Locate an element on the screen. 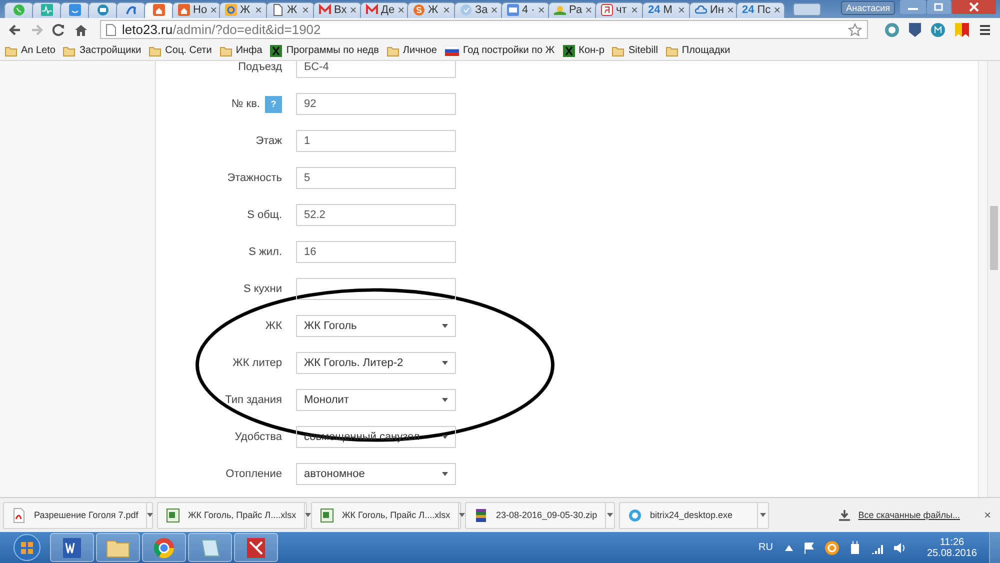 This screenshot has width=1000, height=563. bookmark: Программы по недв is located at coordinates (324, 50).